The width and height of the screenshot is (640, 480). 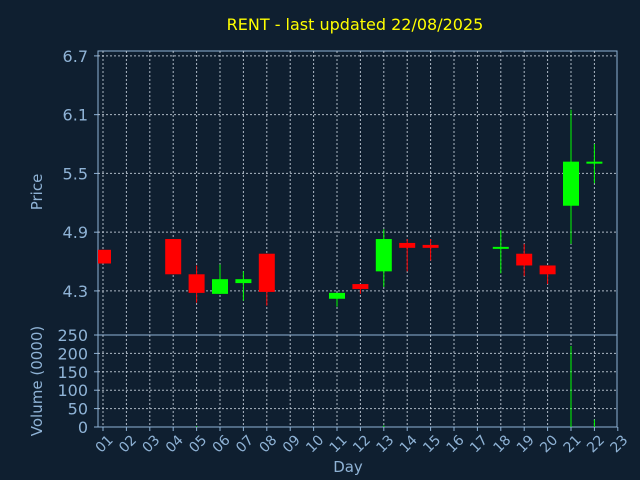 I want to click on y-tick-label-volume: 0, so click(x=83, y=427).